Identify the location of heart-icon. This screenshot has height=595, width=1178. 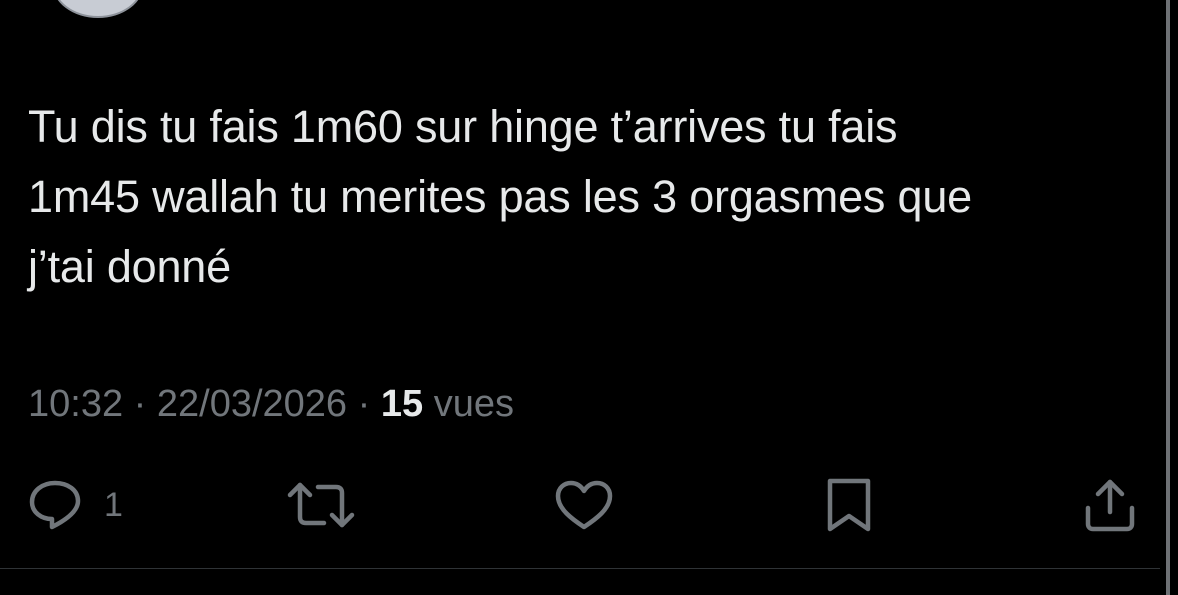
(584, 505).